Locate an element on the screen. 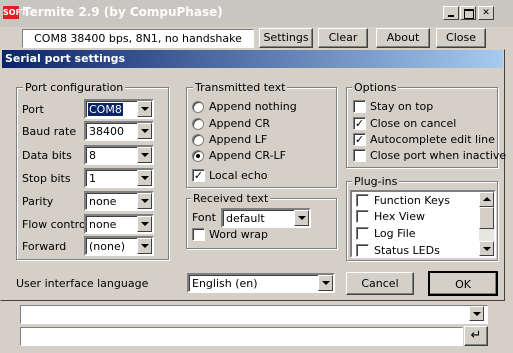 This screenshot has width=513, height=353. send-button: ↵ is located at coordinates (476, 336).